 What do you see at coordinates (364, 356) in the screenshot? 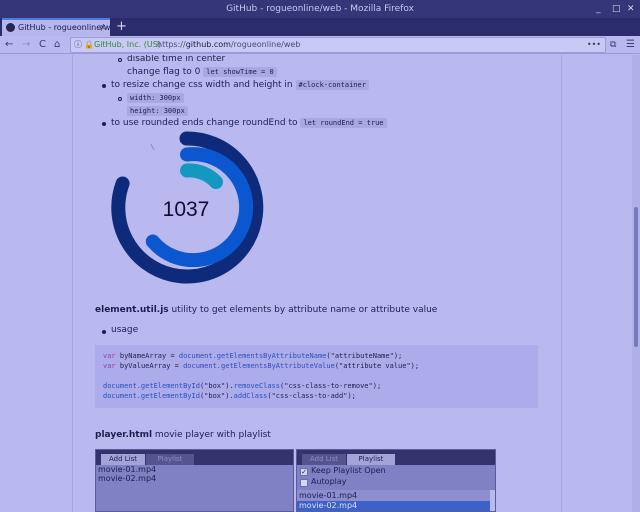
I see `code-arg: ("attributeName");` at bounding box center [364, 356].